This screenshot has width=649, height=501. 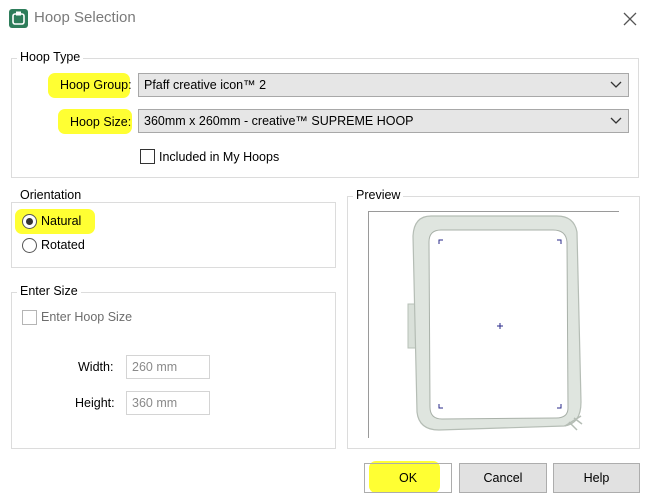 I want to click on hoop-group-select: Pfaff creative icon™ 2, so click(x=383, y=85).